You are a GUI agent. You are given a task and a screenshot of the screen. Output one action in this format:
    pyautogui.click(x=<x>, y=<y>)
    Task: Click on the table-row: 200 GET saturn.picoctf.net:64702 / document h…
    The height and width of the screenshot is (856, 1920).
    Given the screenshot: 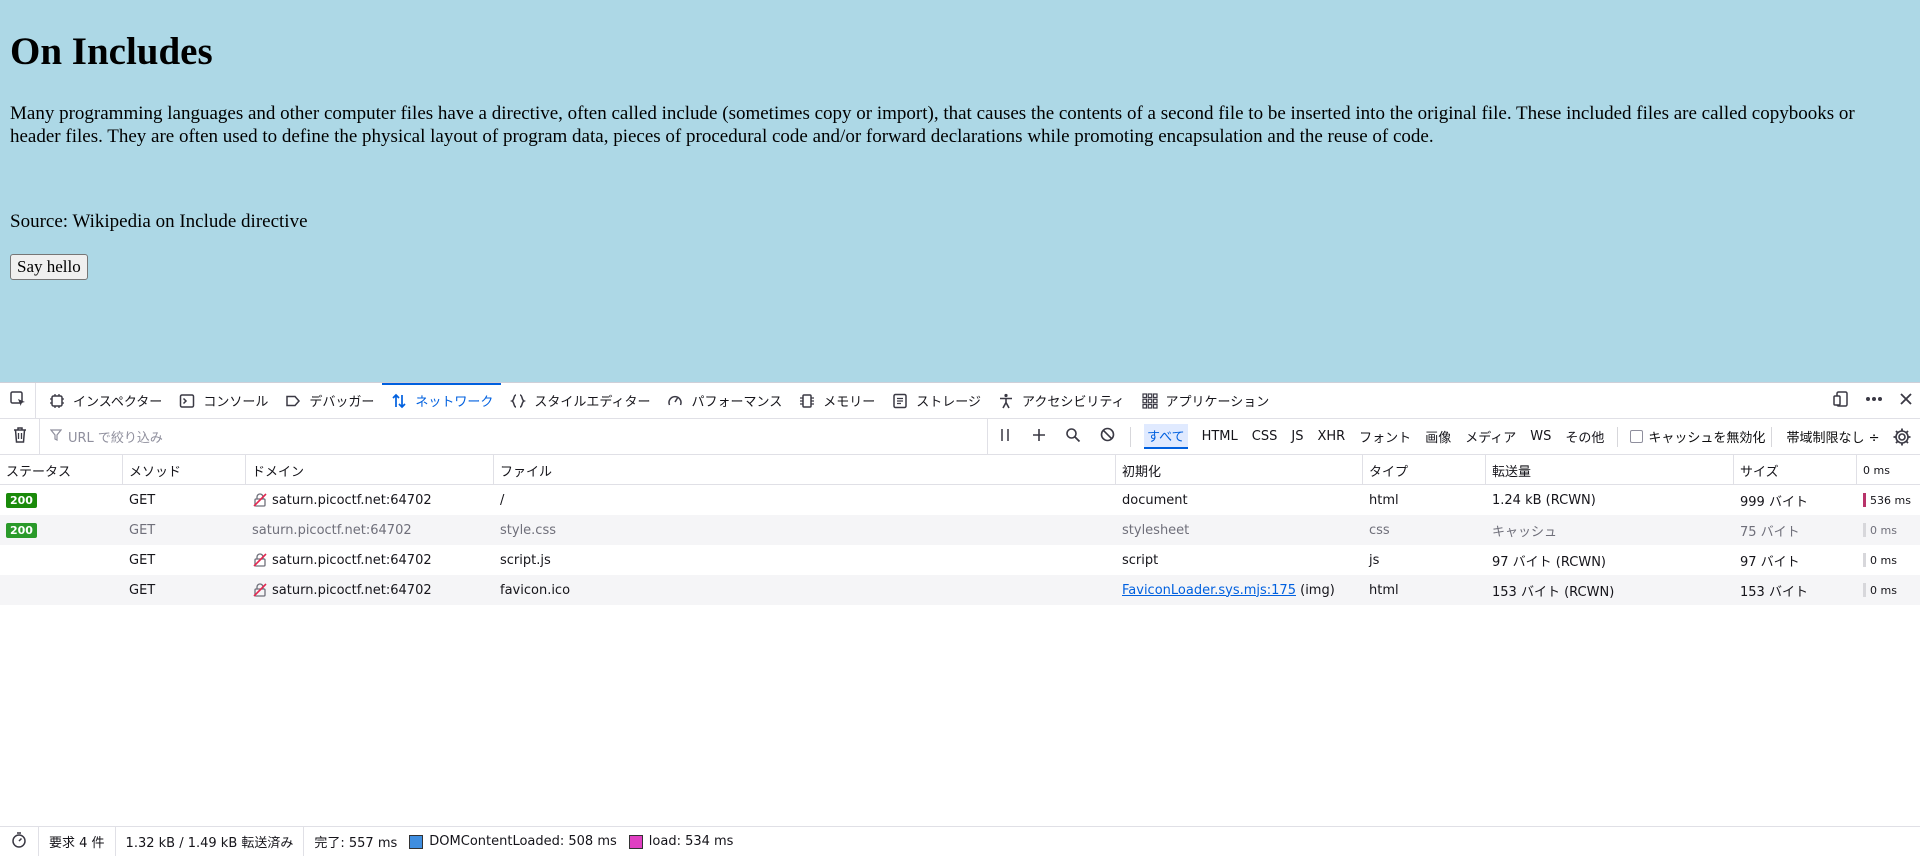 What is the action you would take?
    pyautogui.click(x=960, y=500)
    